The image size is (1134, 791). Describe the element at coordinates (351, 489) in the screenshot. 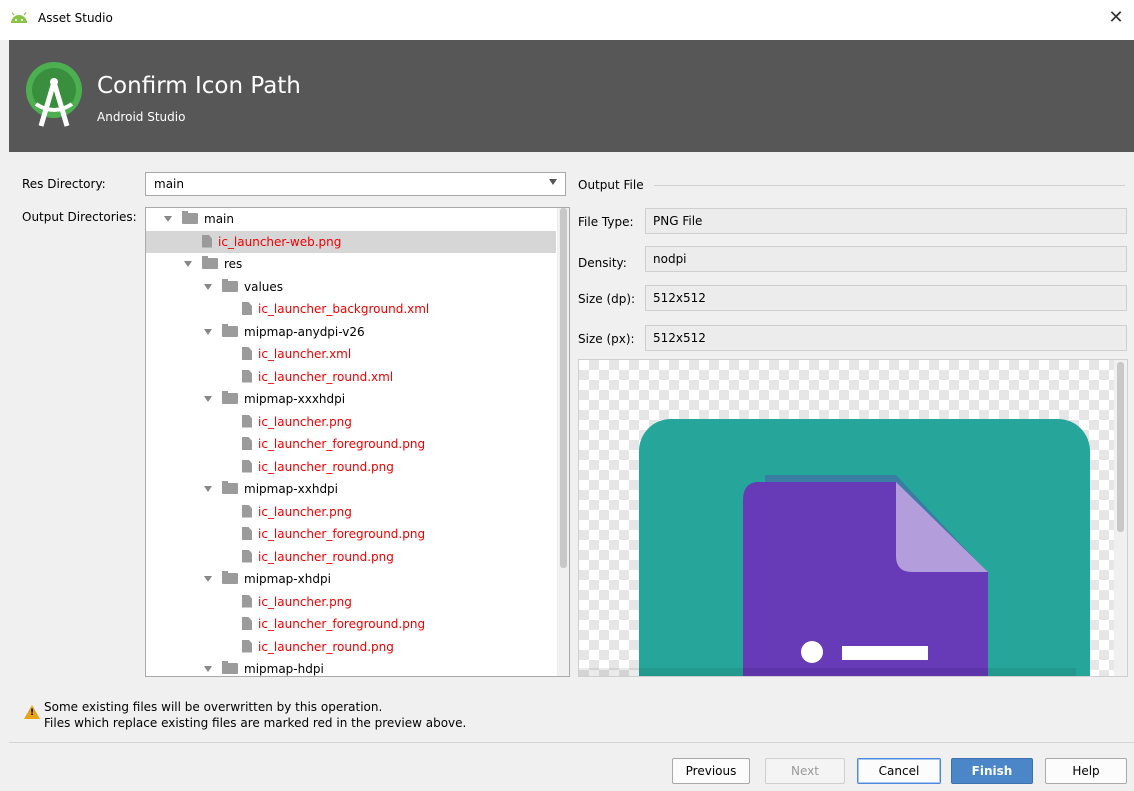

I see `tree-folder-row: mipmap-xxhdpi` at that location.